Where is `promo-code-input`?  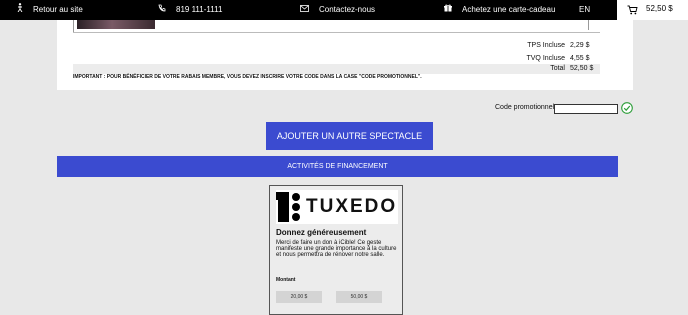 promo-code-input is located at coordinates (586, 109).